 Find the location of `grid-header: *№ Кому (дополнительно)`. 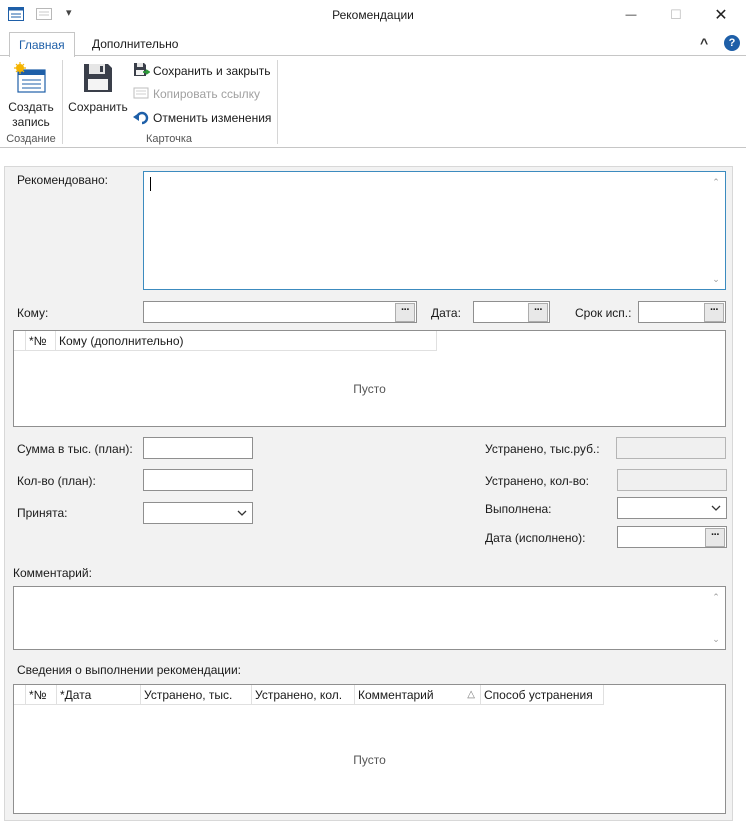

grid-header: *№ Кому (дополнительно) is located at coordinates (225, 341).